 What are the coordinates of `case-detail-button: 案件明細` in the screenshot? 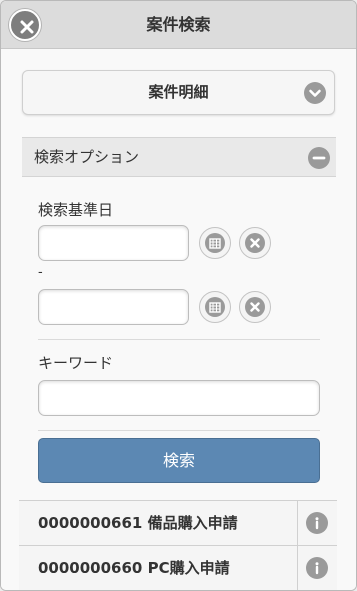 It's located at (178, 92).